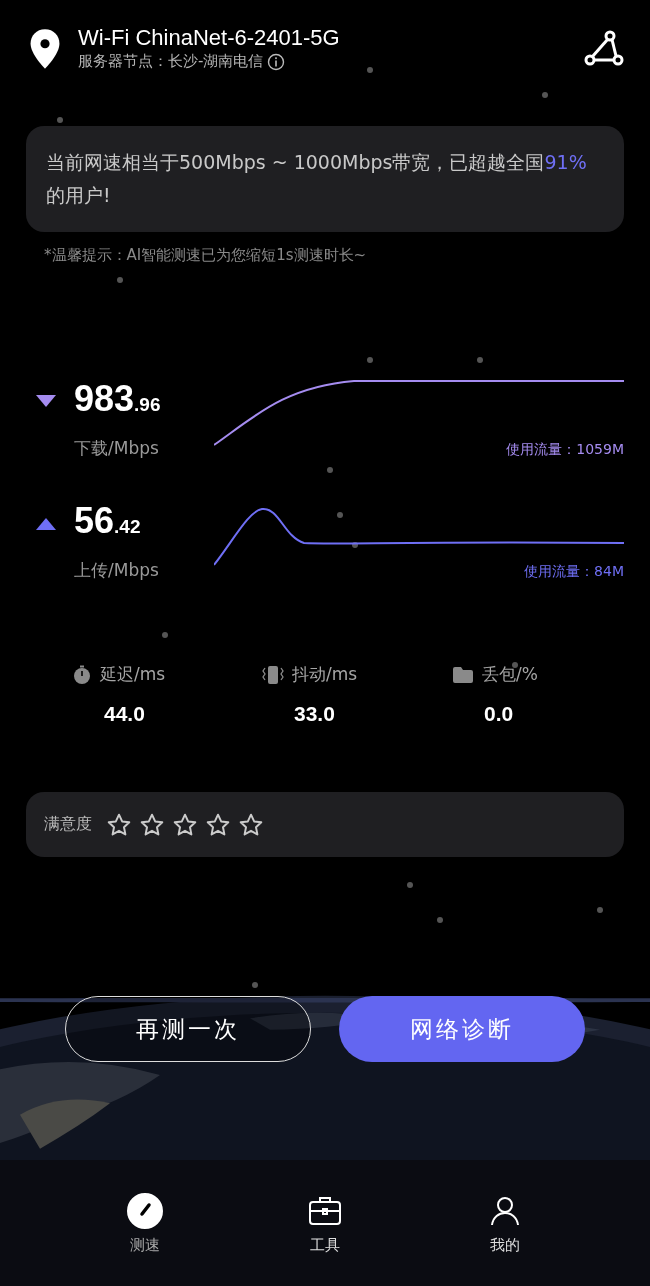 This screenshot has width=650, height=1286. What do you see at coordinates (604, 48) in the screenshot?
I see `share-icon` at bounding box center [604, 48].